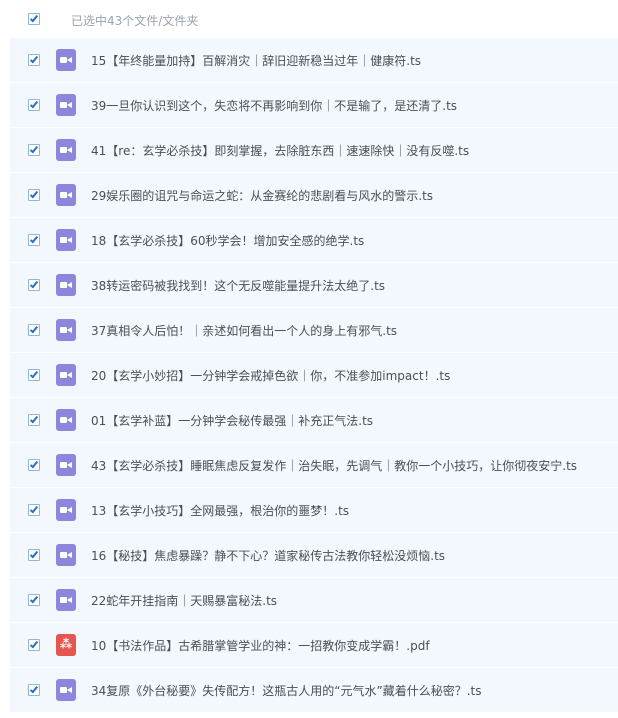  I want to click on file-name: 39一旦你认识到这个，失恋将不再影响到你｜不是输了，是还清了.ts, so click(274, 105).